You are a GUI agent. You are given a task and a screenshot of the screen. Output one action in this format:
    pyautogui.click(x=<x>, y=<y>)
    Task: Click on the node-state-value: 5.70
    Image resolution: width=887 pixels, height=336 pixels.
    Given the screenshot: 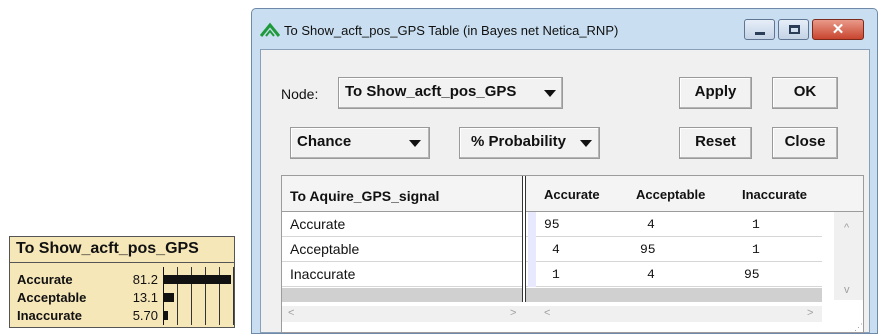 What is the action you would take?
    pyautogui.click(x=145, y=315)
    